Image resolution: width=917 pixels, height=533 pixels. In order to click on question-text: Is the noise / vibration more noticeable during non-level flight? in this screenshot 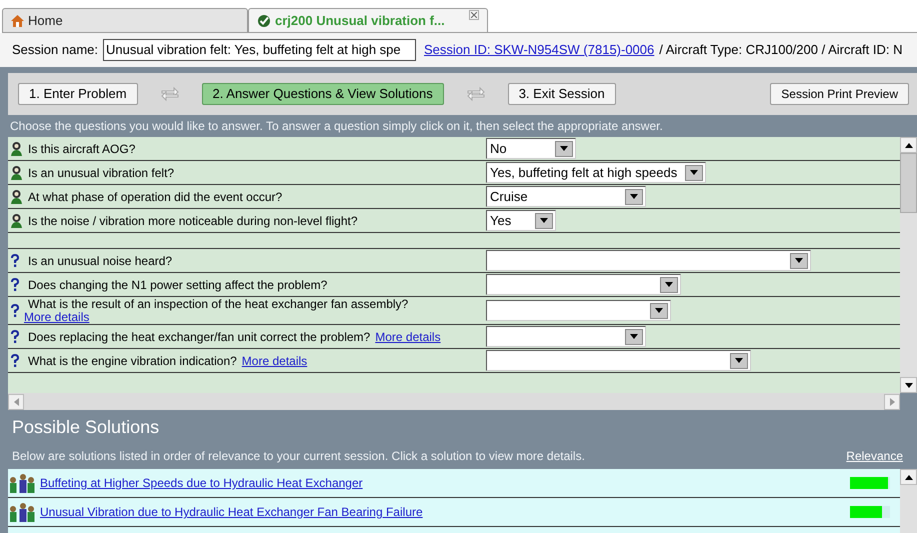, I will do `click(193, 221)`.